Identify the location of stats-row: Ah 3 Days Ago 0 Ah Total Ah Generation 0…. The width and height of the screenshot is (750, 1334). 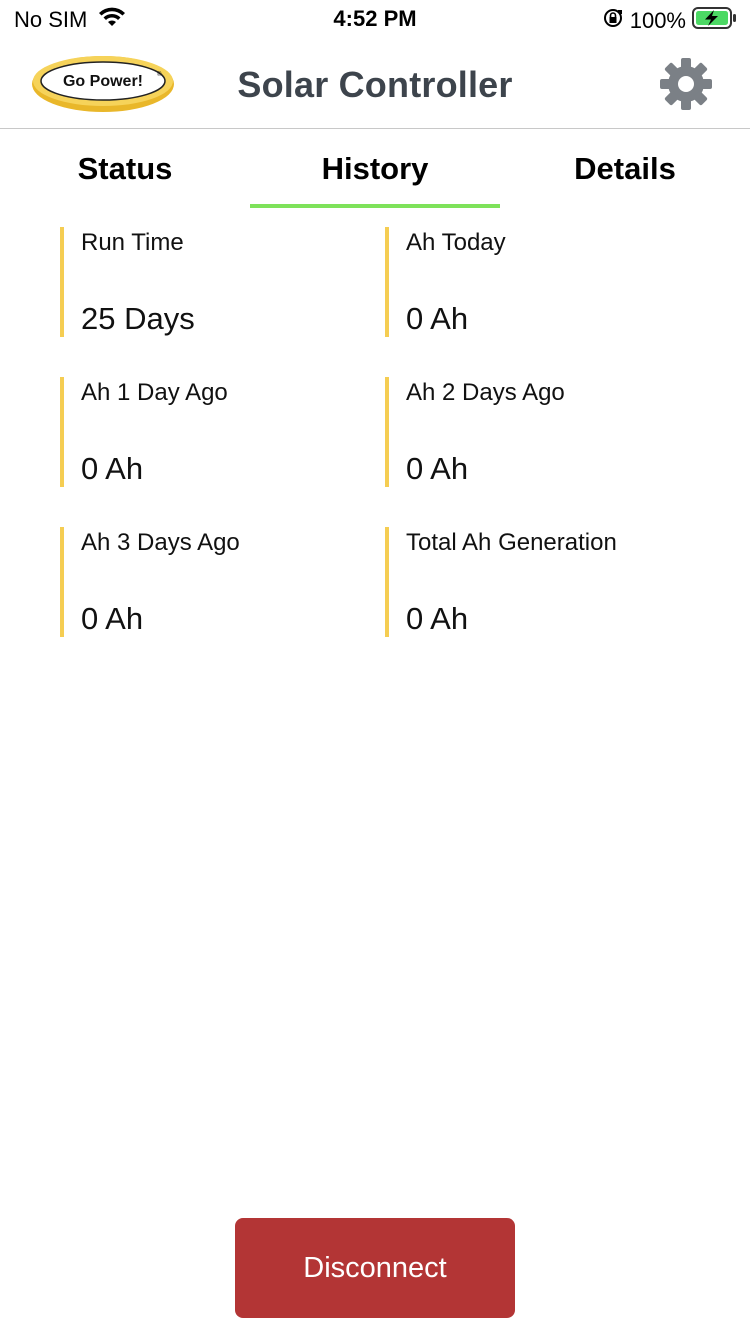
(385, 602).